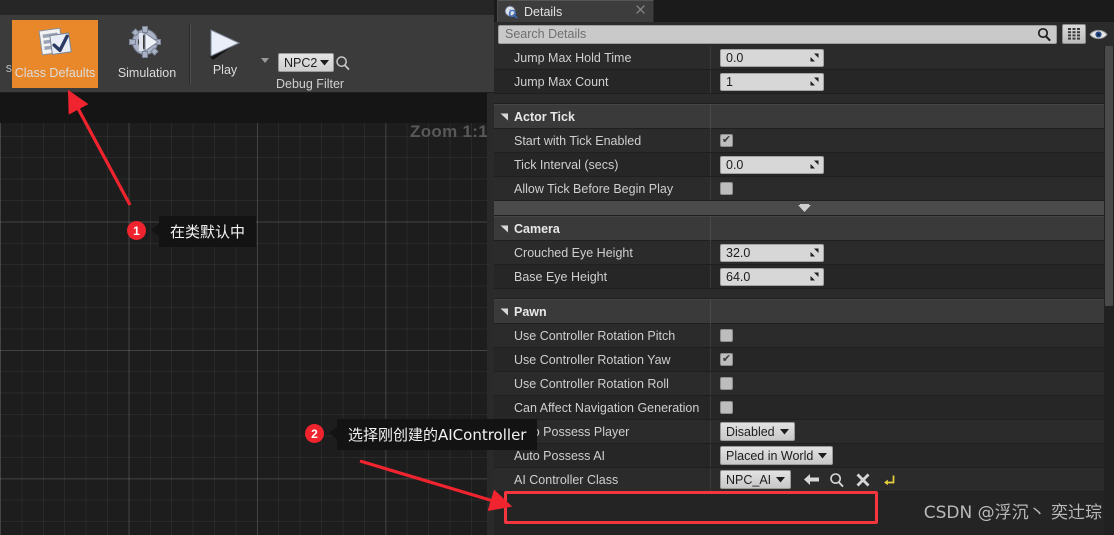 The image size is (1114, 535). I want to click on property-label: Tick Interval (secs), so click(566, 164).